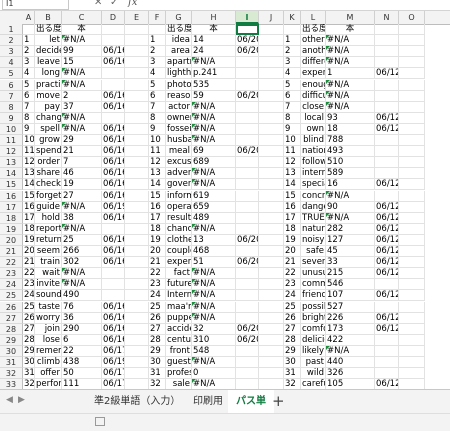  What do you see at coordinates (11, 174) in the screenshot?
I see `row-number: 14` at bounding box center [11, 174].